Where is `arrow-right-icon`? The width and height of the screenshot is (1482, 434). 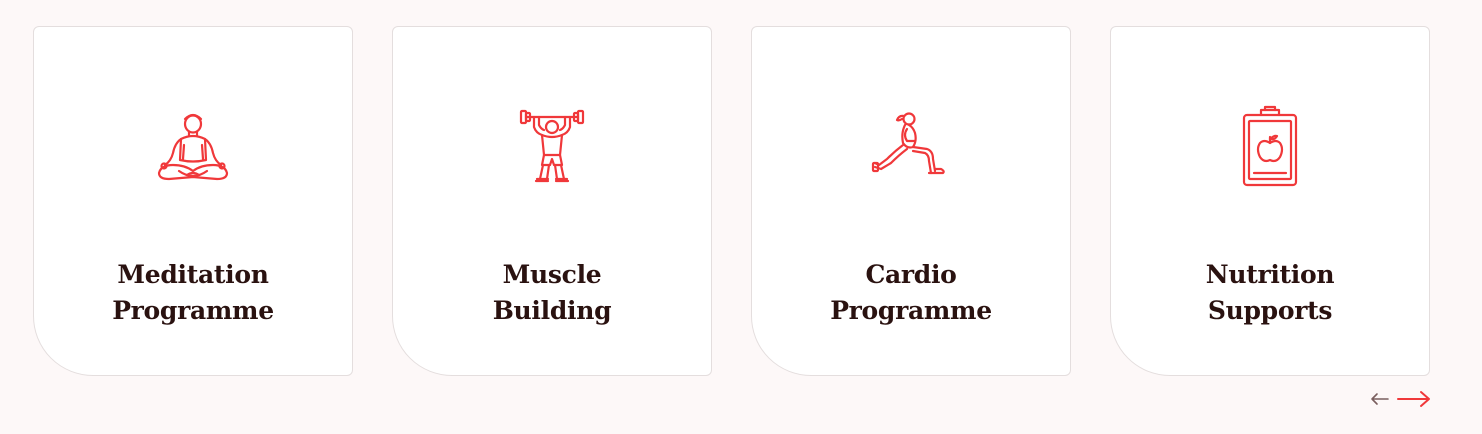
arrow-right-icon is located at coordinates (1413, 399).